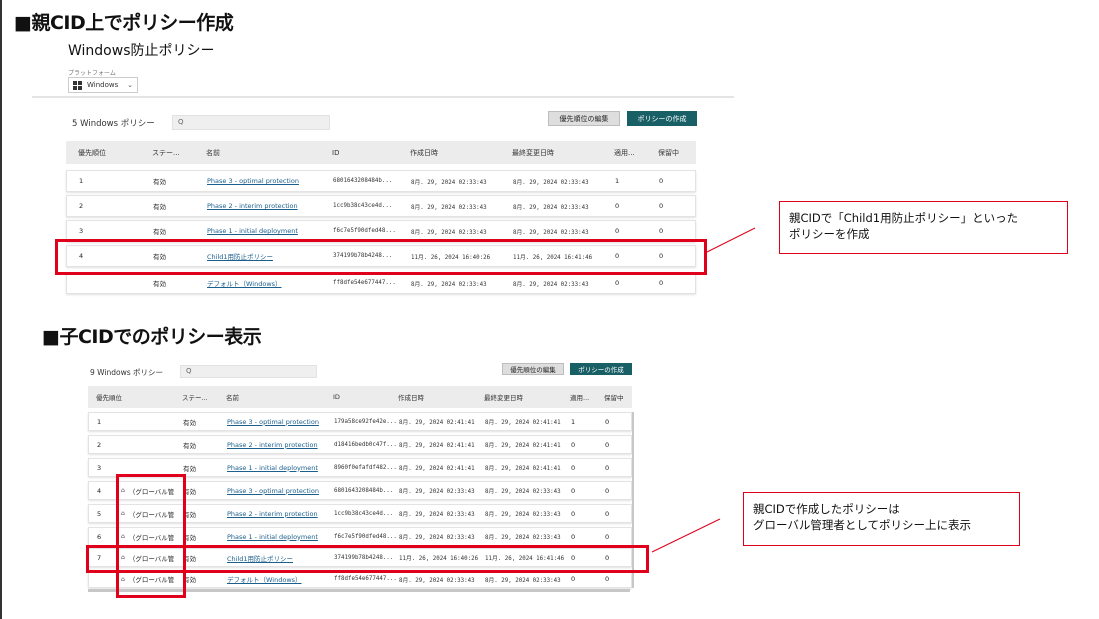  Describe the element at coordinates (686, 535) in the screenshot. I see `connector-line-child` at that location.